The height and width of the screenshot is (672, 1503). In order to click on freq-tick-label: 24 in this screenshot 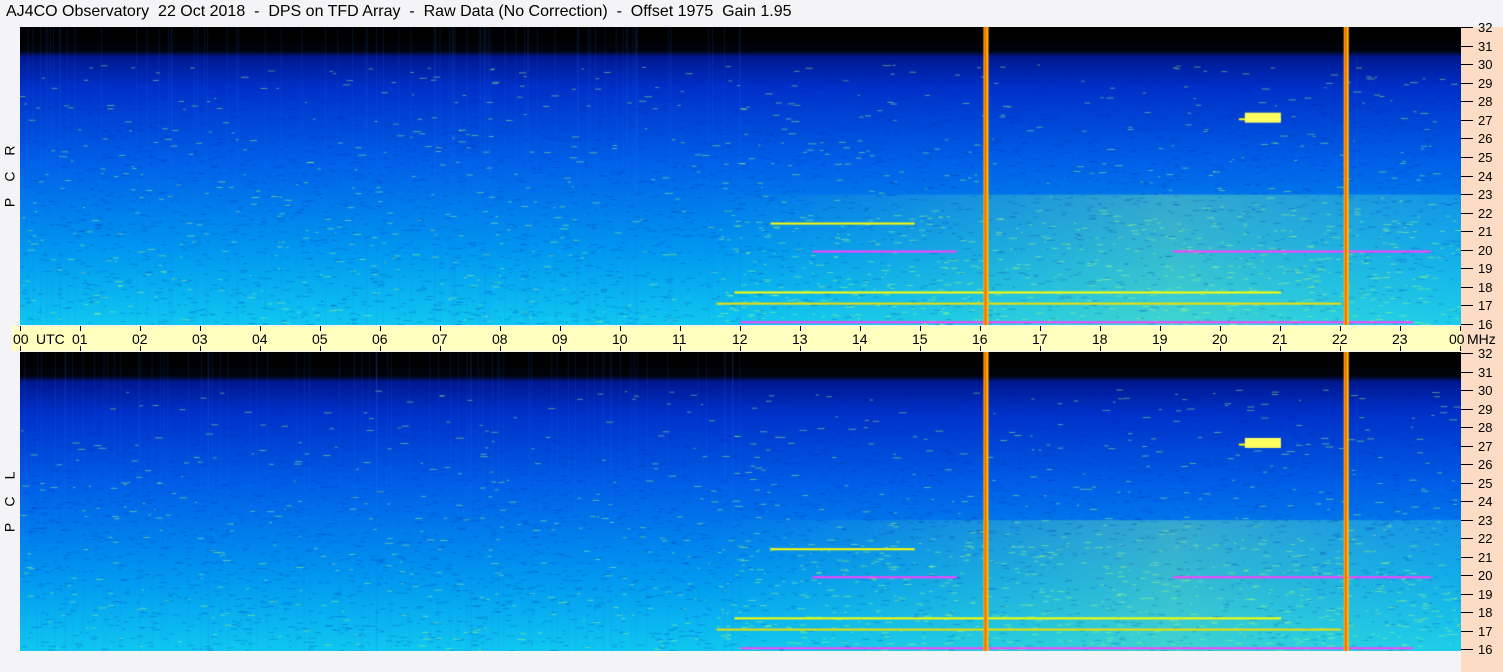, I will do `click(1485, 501)`.